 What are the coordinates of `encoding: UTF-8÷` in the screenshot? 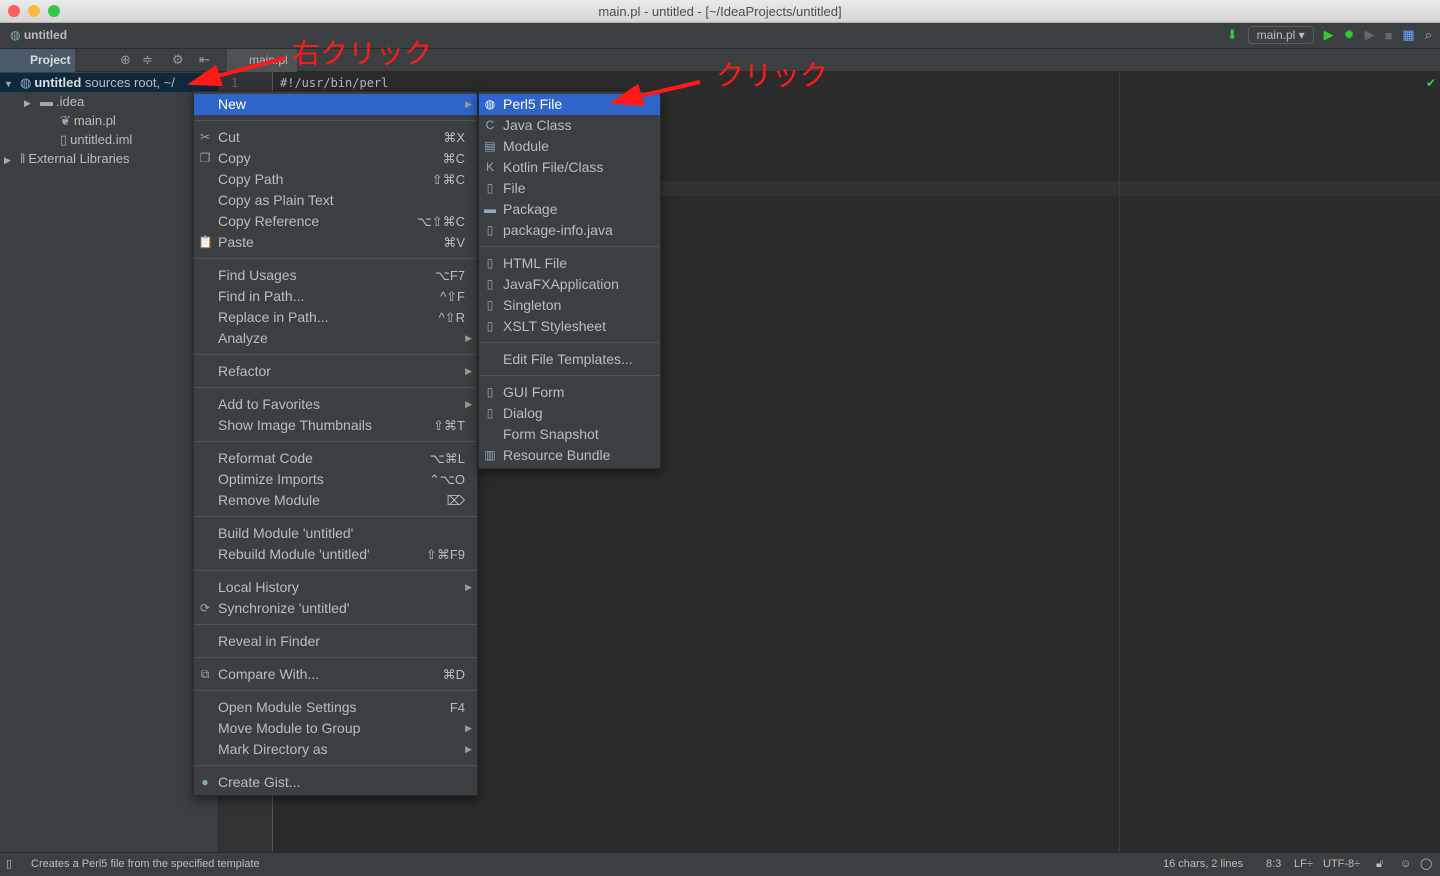 It's located at (1341, 864).